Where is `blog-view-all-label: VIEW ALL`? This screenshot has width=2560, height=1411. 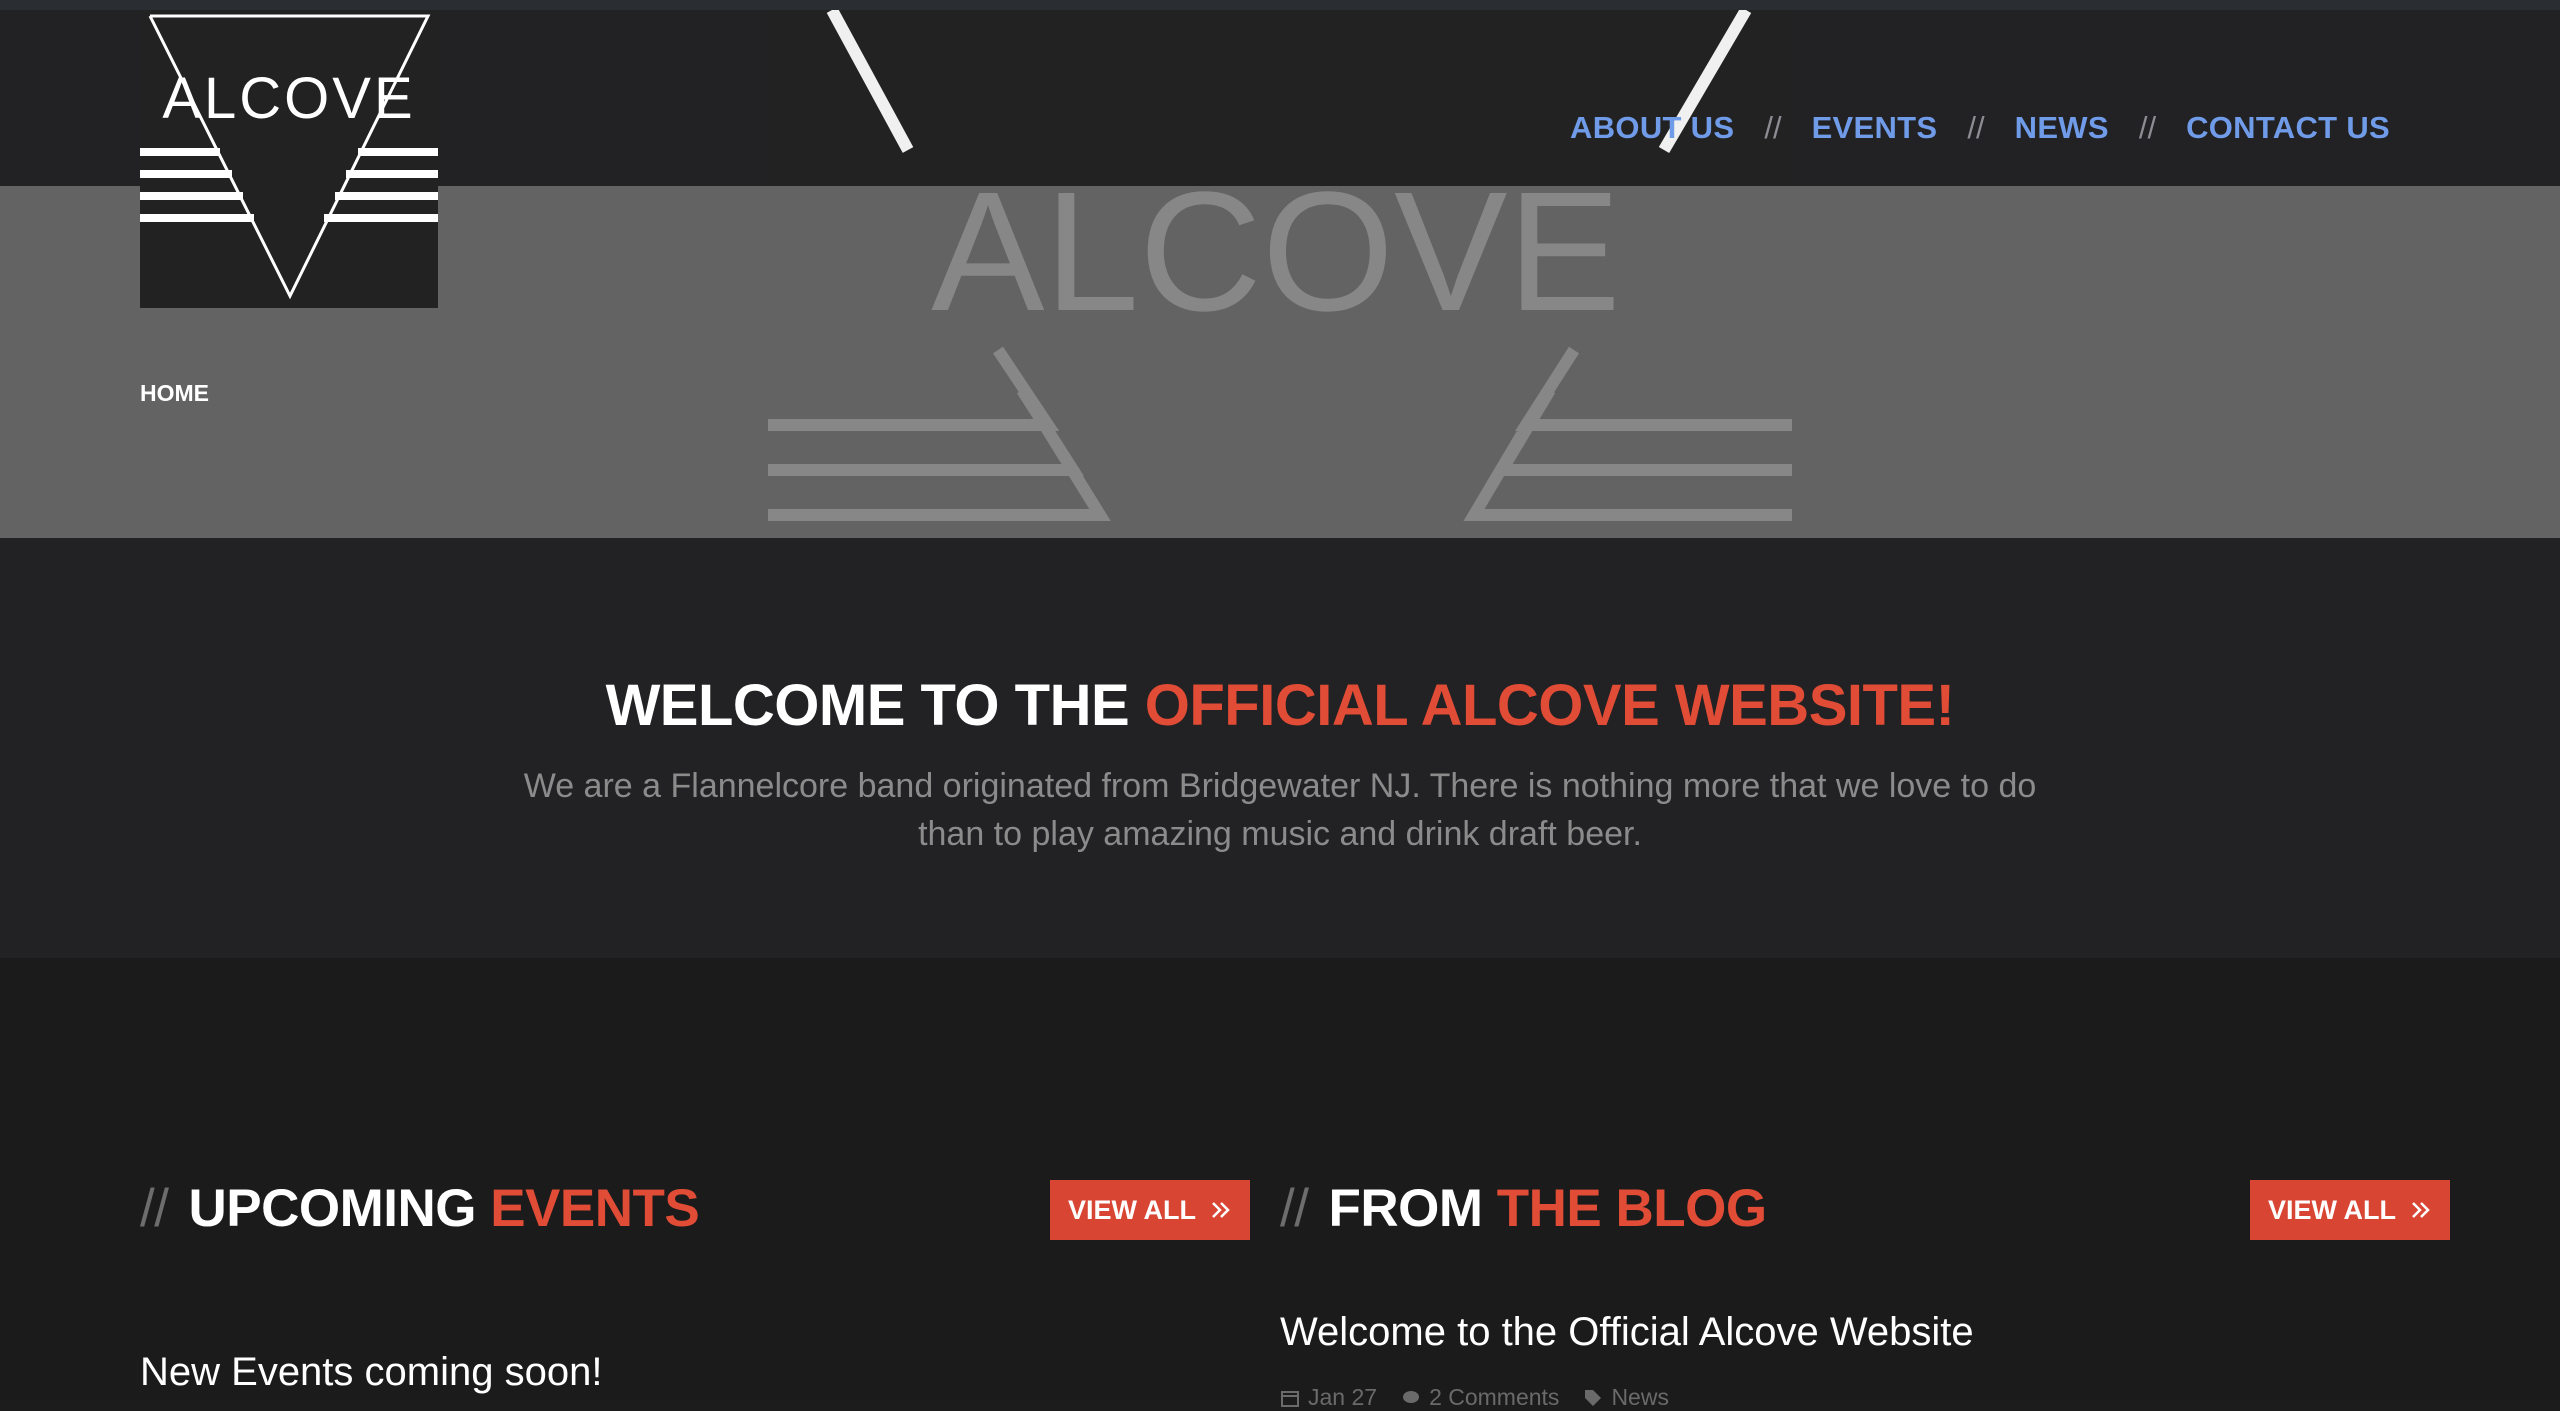 blog-view-all-label: VIEW ALL is located at coordinates (2332, 1209).